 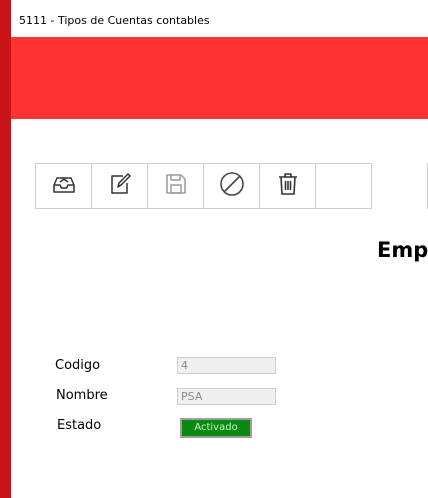 I want to click on cancel-button, so click(x=231, y=186).